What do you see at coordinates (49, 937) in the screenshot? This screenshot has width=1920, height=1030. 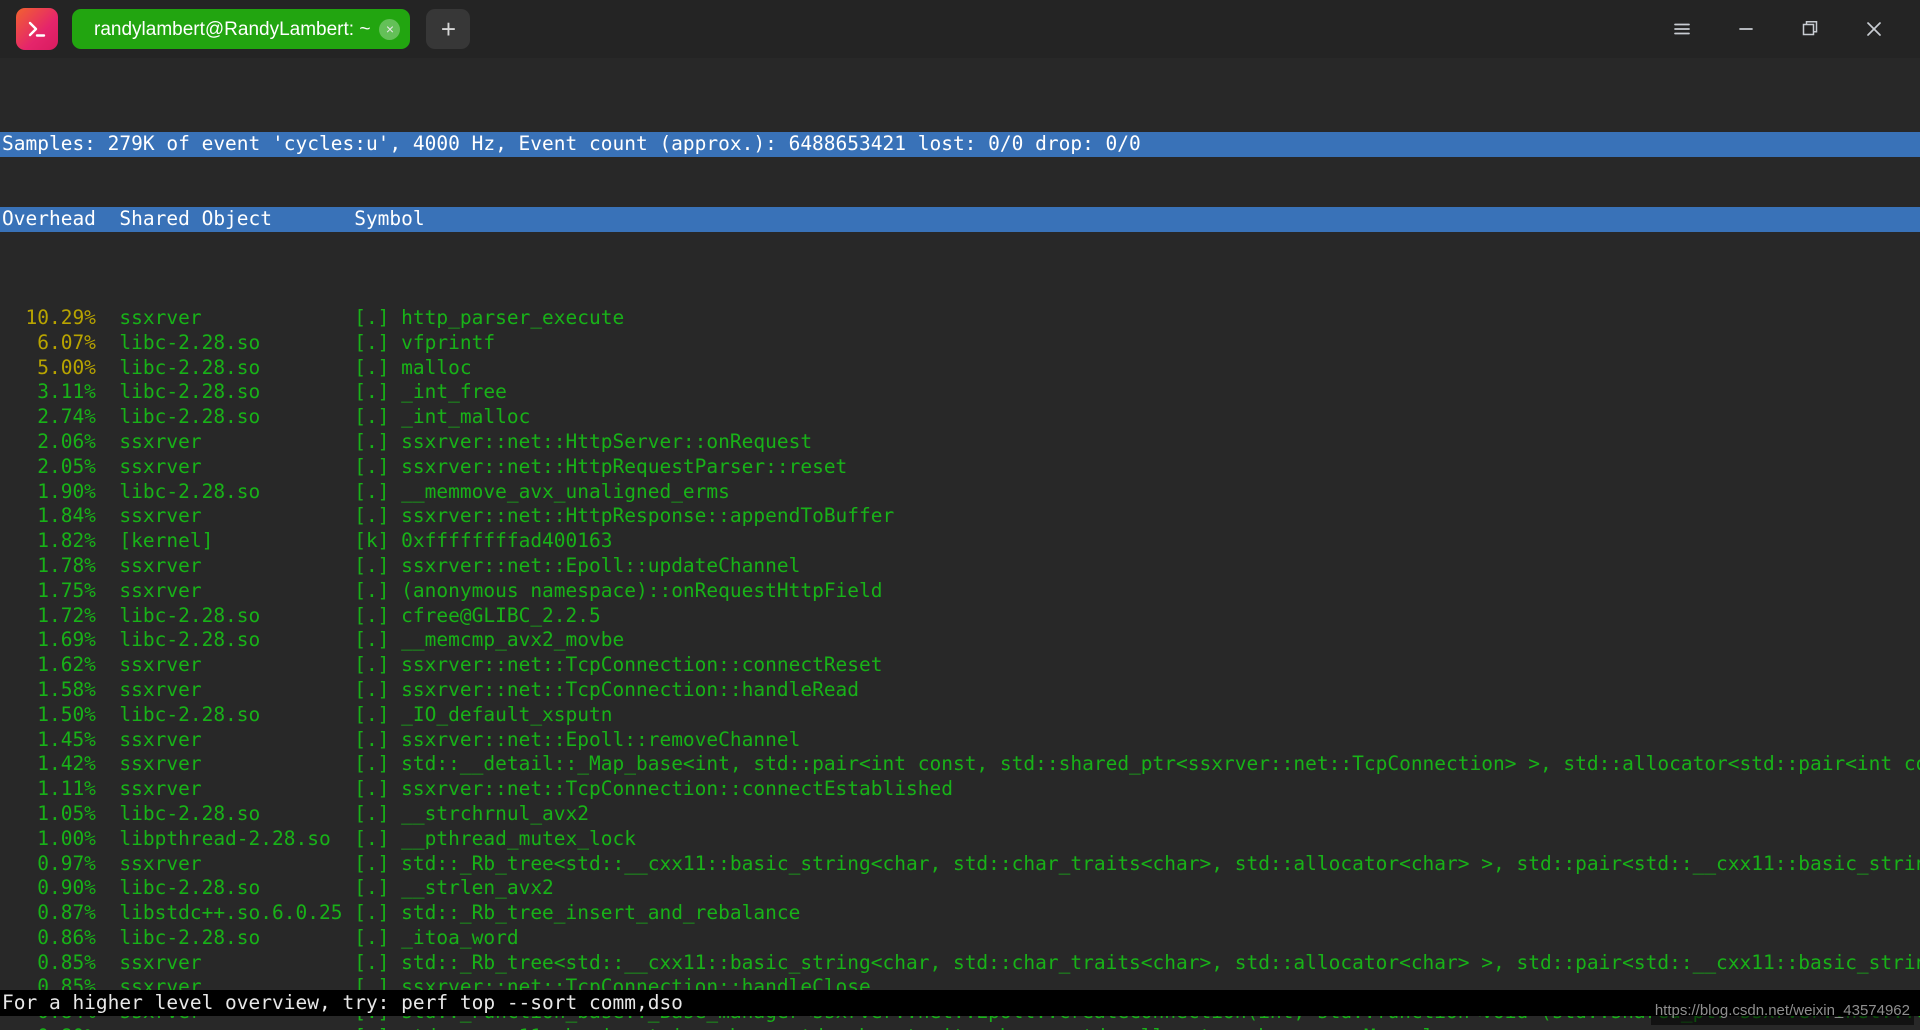 I see `perf-row-overhead: 0.86%` at bounding box center [49, 937].